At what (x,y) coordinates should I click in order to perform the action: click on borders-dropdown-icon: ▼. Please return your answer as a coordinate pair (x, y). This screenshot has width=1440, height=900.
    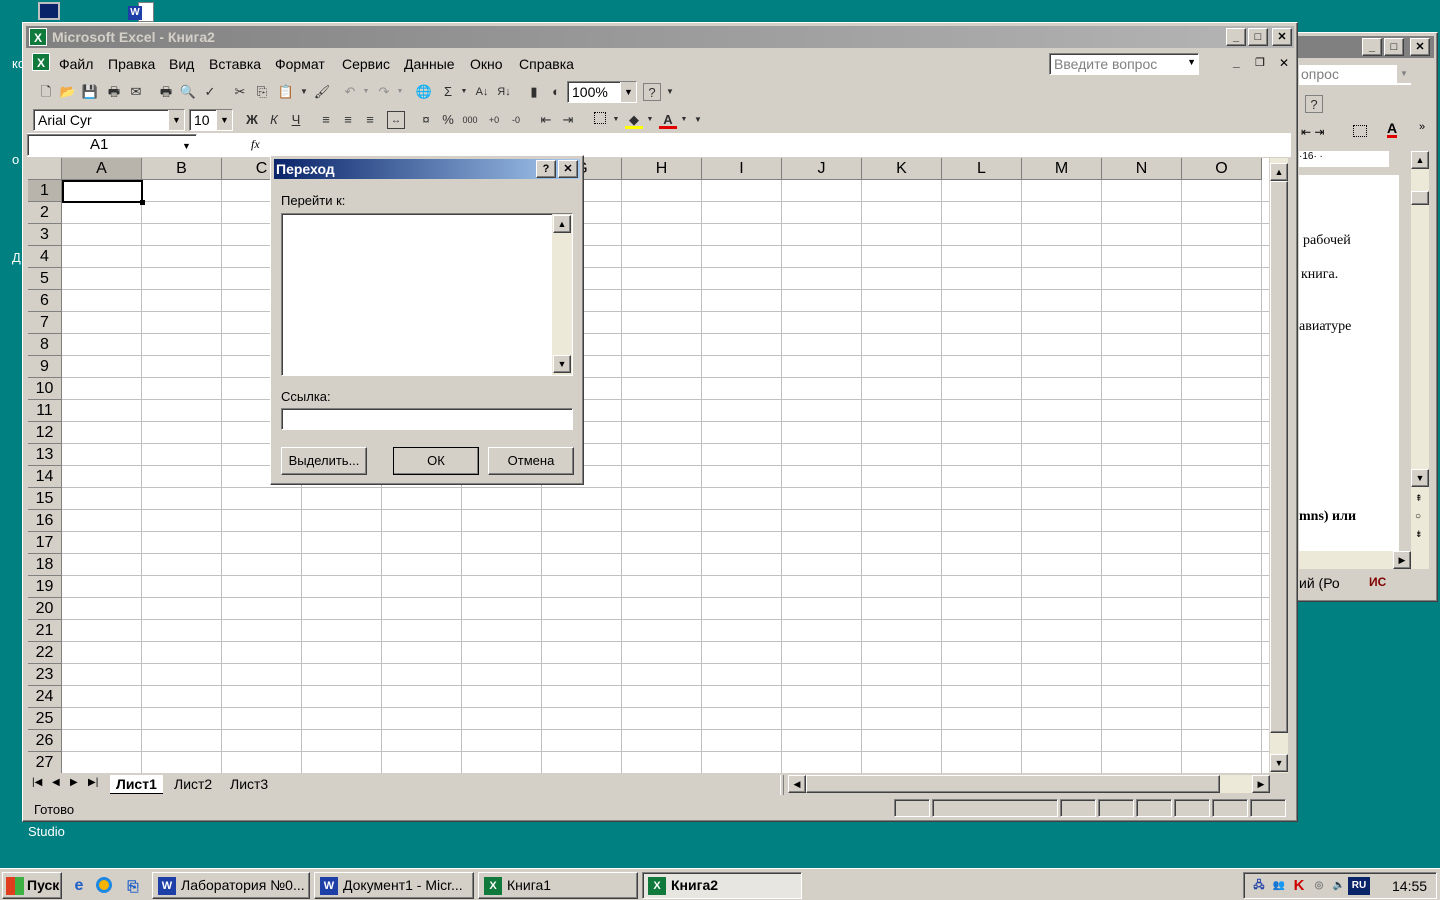
    Looking at the image, I should click on (616, 120).